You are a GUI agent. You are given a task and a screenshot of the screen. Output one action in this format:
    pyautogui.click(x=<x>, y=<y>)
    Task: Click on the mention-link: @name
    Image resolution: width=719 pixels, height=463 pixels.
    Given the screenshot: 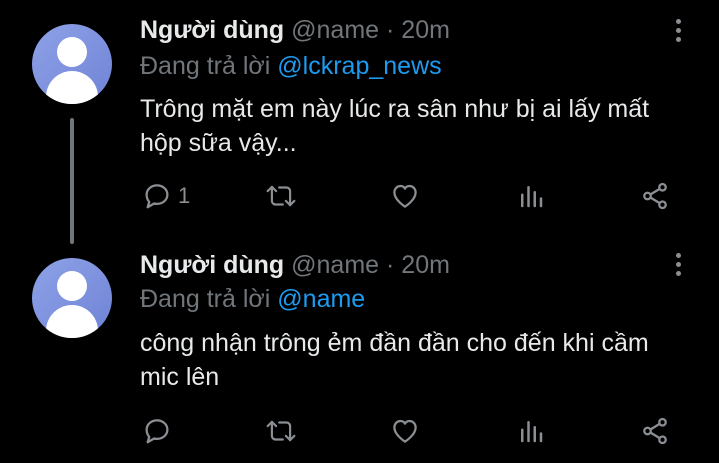 What is the action you would take?
    pyautogui.click(x=321, y=299)
    